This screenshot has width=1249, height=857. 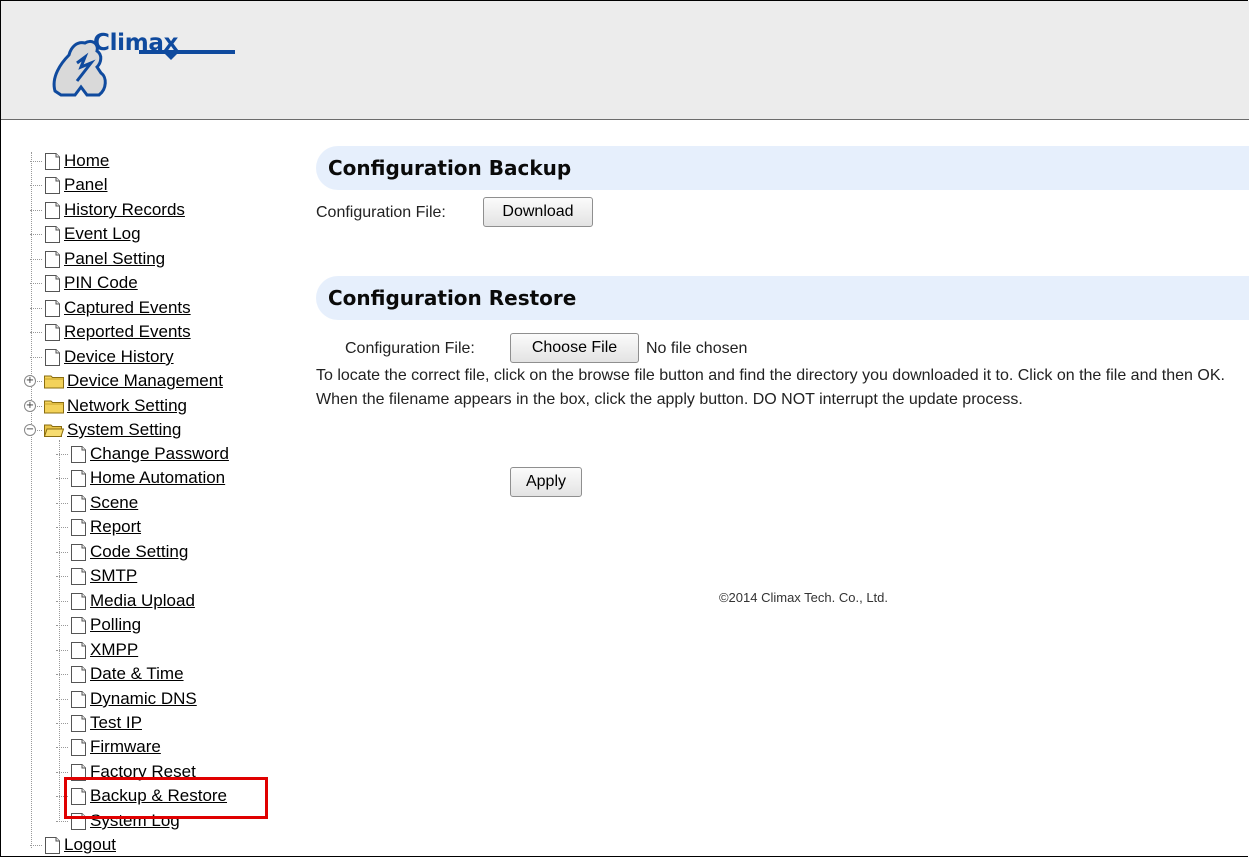 I want to click on nav-link-firmware: Firmware, so click(x=125, y=747).